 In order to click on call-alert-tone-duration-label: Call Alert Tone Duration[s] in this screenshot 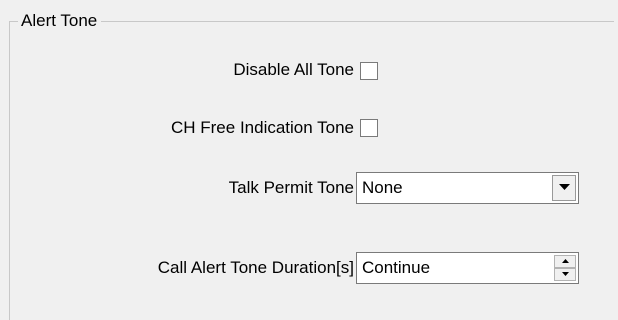, I will do `click(255, 267)`.